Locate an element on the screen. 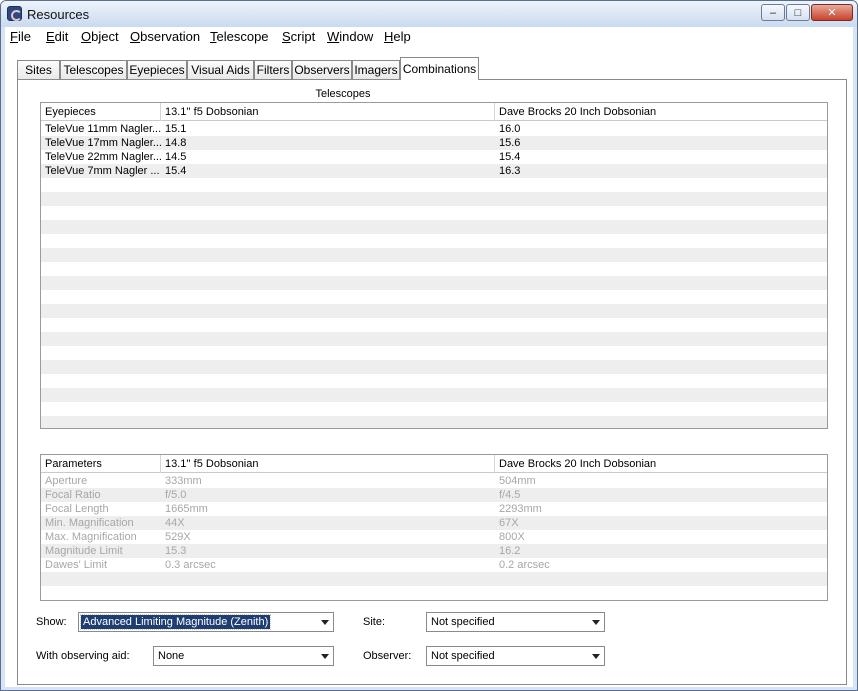 This screenshot has width=858, height=691. menu-observation: Observation is located at coordinates (165, 36).